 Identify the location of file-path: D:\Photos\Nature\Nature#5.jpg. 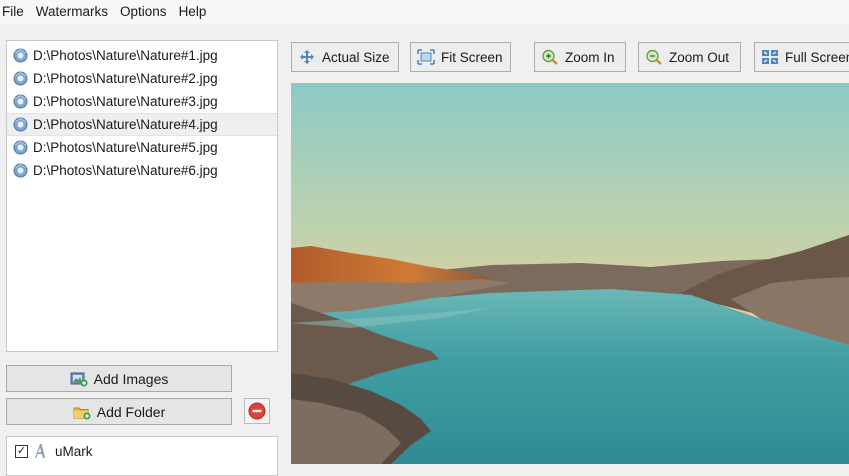
(125, 147).